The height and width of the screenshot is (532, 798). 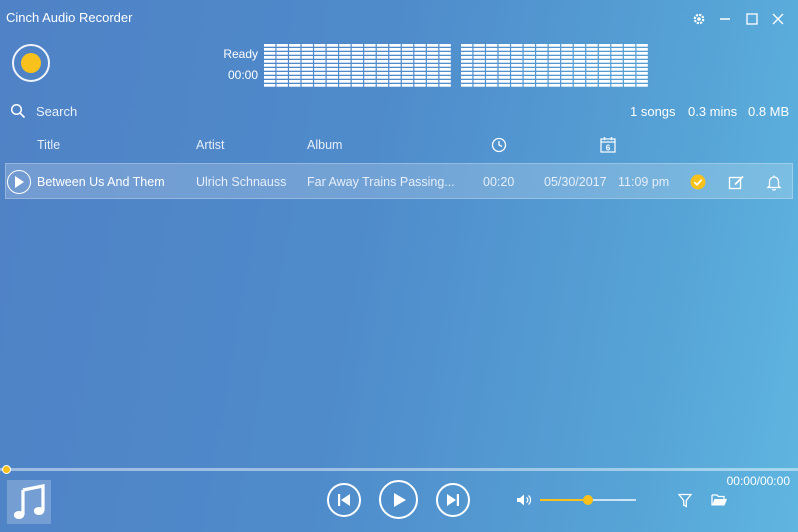 What do you see at coordinates (698, 182) in the screenshot?
I see `status-check-icon` at bounding box center [698, 182].